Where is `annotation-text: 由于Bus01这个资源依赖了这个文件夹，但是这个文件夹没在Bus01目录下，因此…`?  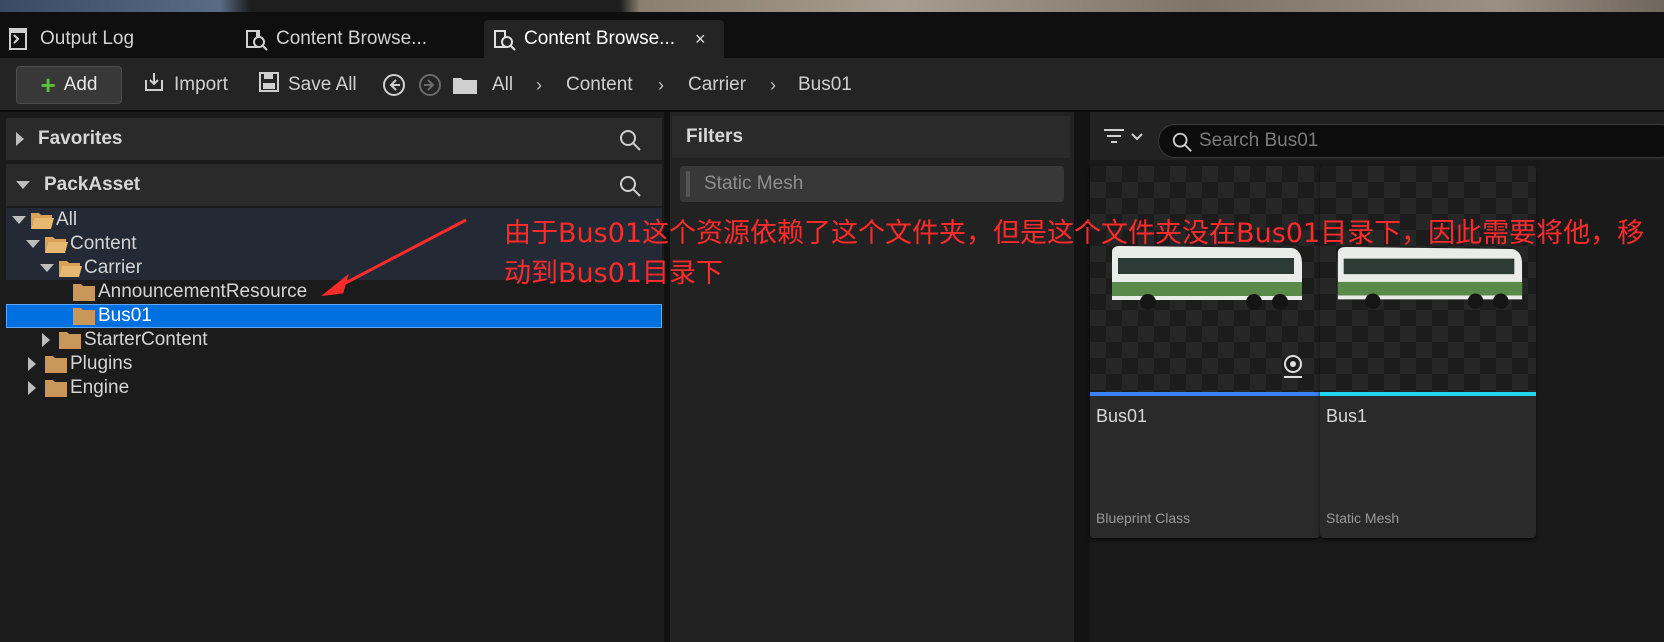
annotation-text: 由于Bus01这个资源依赖了这个文件夹，但是这个文件夹没在Bus01目录下，因此… is located at coordinates (1074, 253).